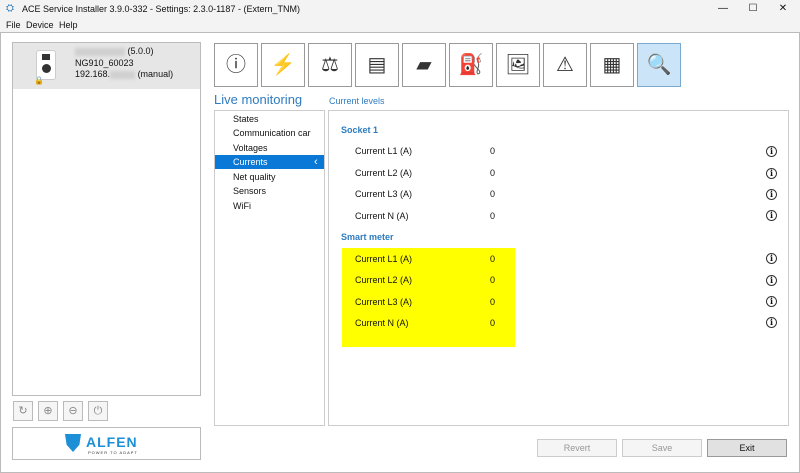 The image size is (800, 473). I want to click on meter-n-value: 0, so click(493, 323).